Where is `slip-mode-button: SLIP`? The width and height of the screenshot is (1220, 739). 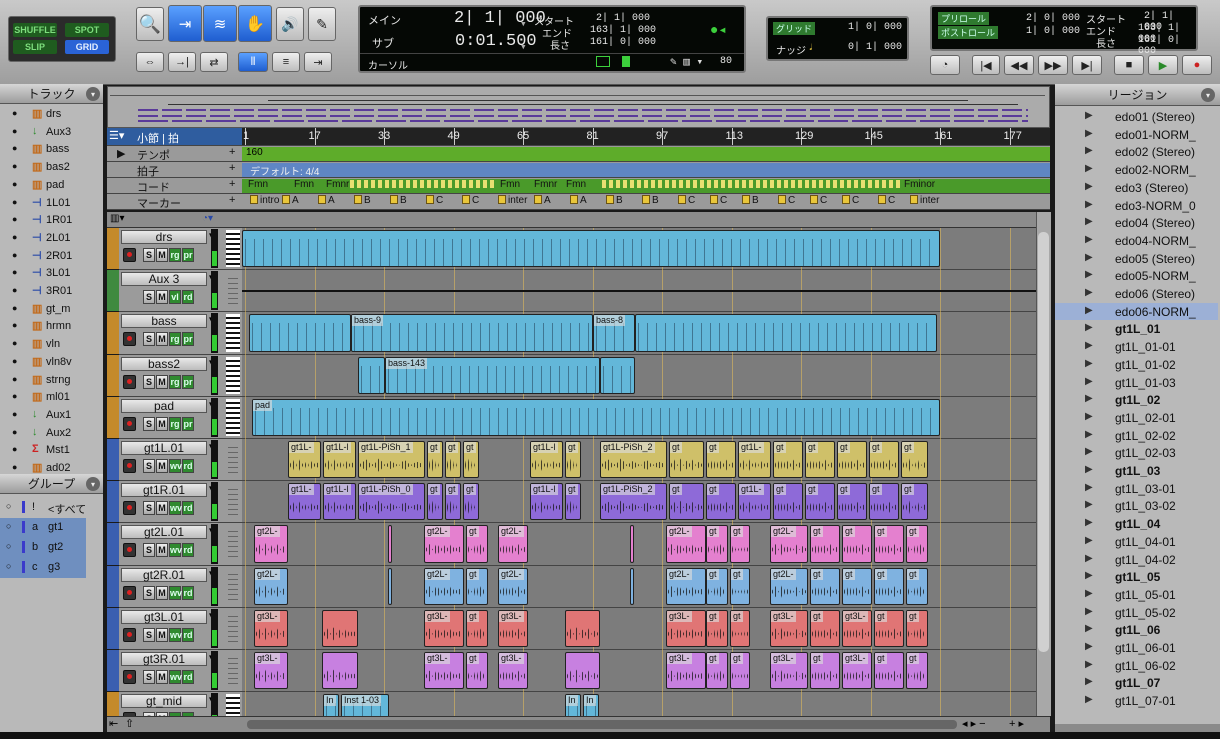 slip-mode-button: SLIP is located at coordinates (35, 47).